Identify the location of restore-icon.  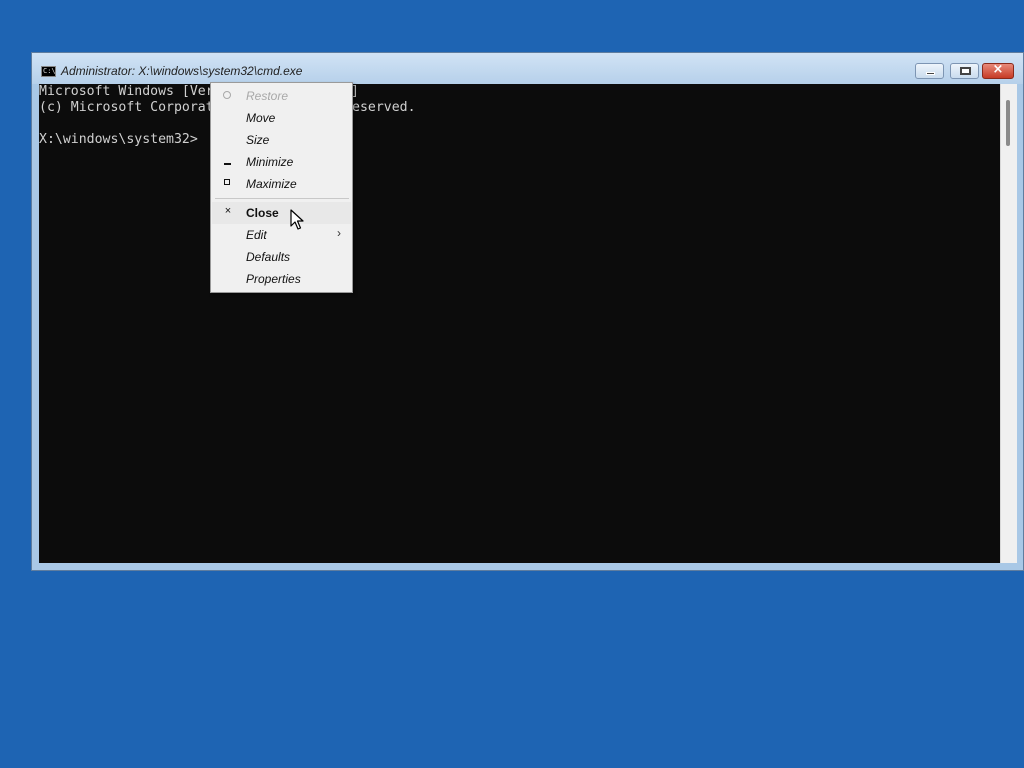
(227, 95).